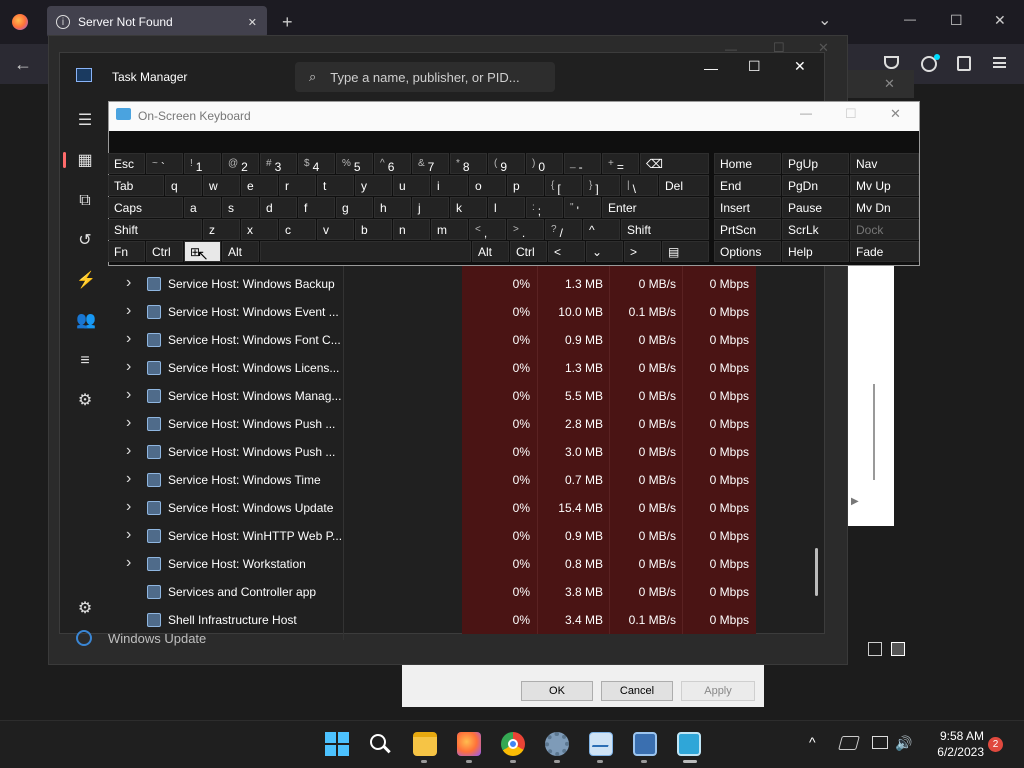  Describe the element at coordinates (183, 185) in the screenshot. I see `key-q: q` at that location.